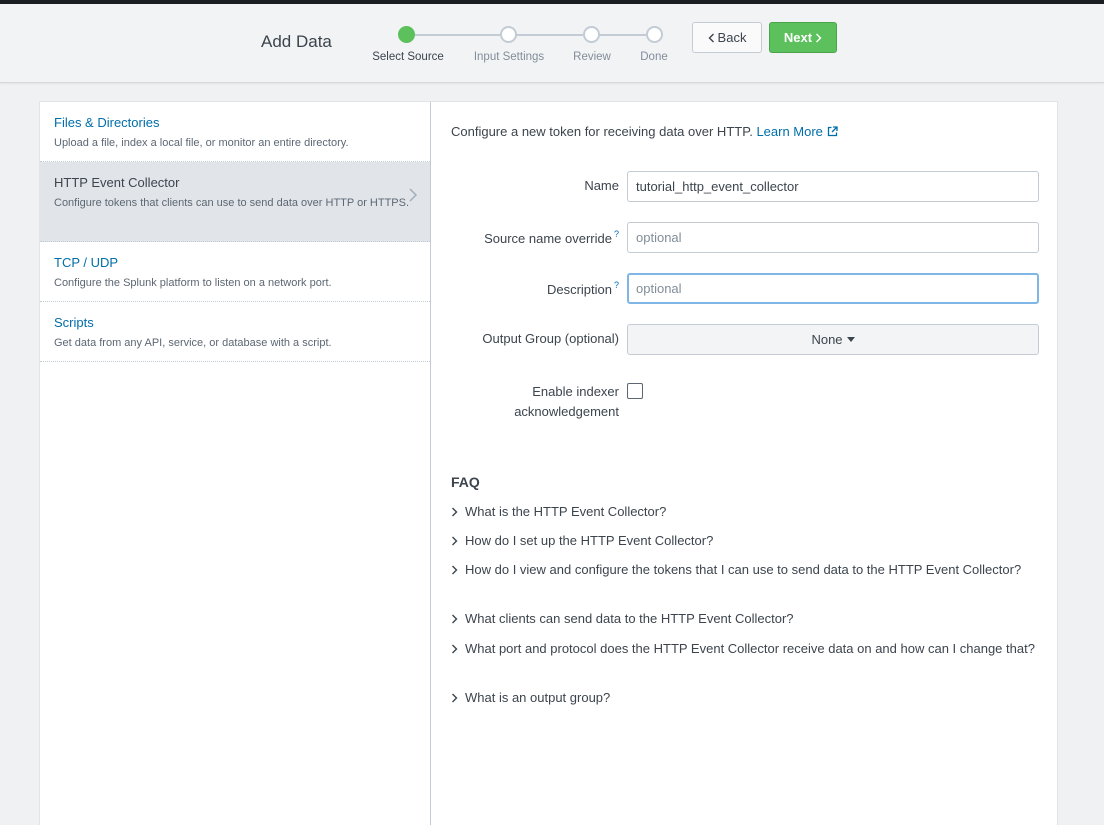 The image size is (1104, 825). I want to click on step-label-select-source: Select Source, so click(408, 57).